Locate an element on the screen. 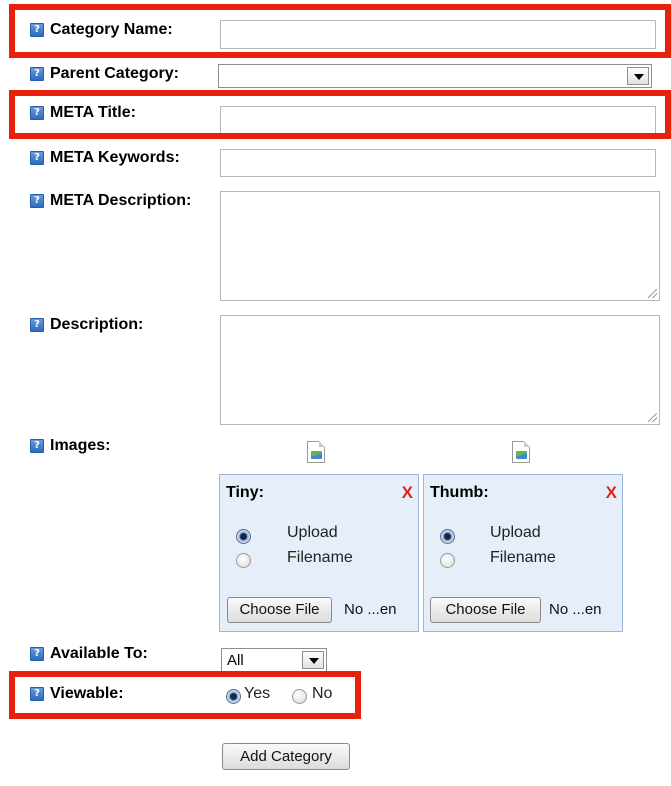  highlight-category-name is located at coordinates (340, 31).